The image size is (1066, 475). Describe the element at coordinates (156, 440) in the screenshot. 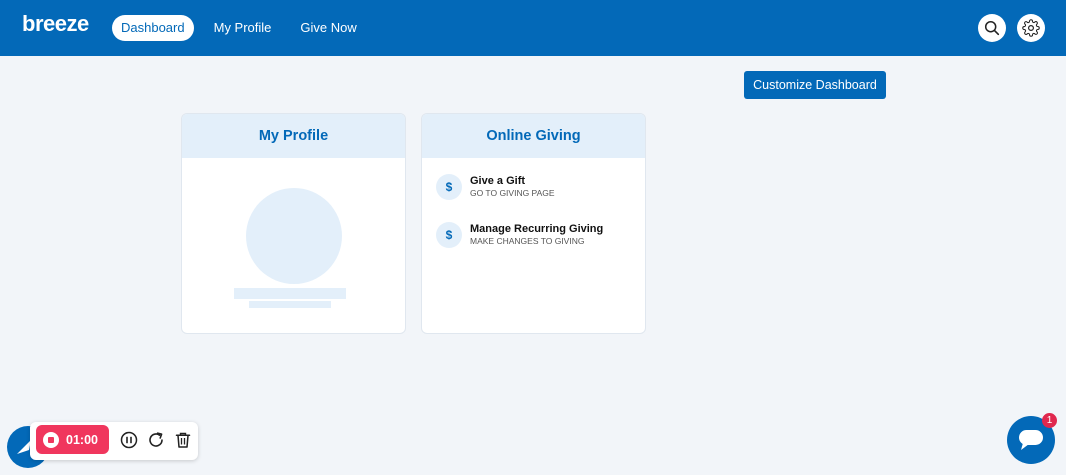

I see `restart-icon` at that location.